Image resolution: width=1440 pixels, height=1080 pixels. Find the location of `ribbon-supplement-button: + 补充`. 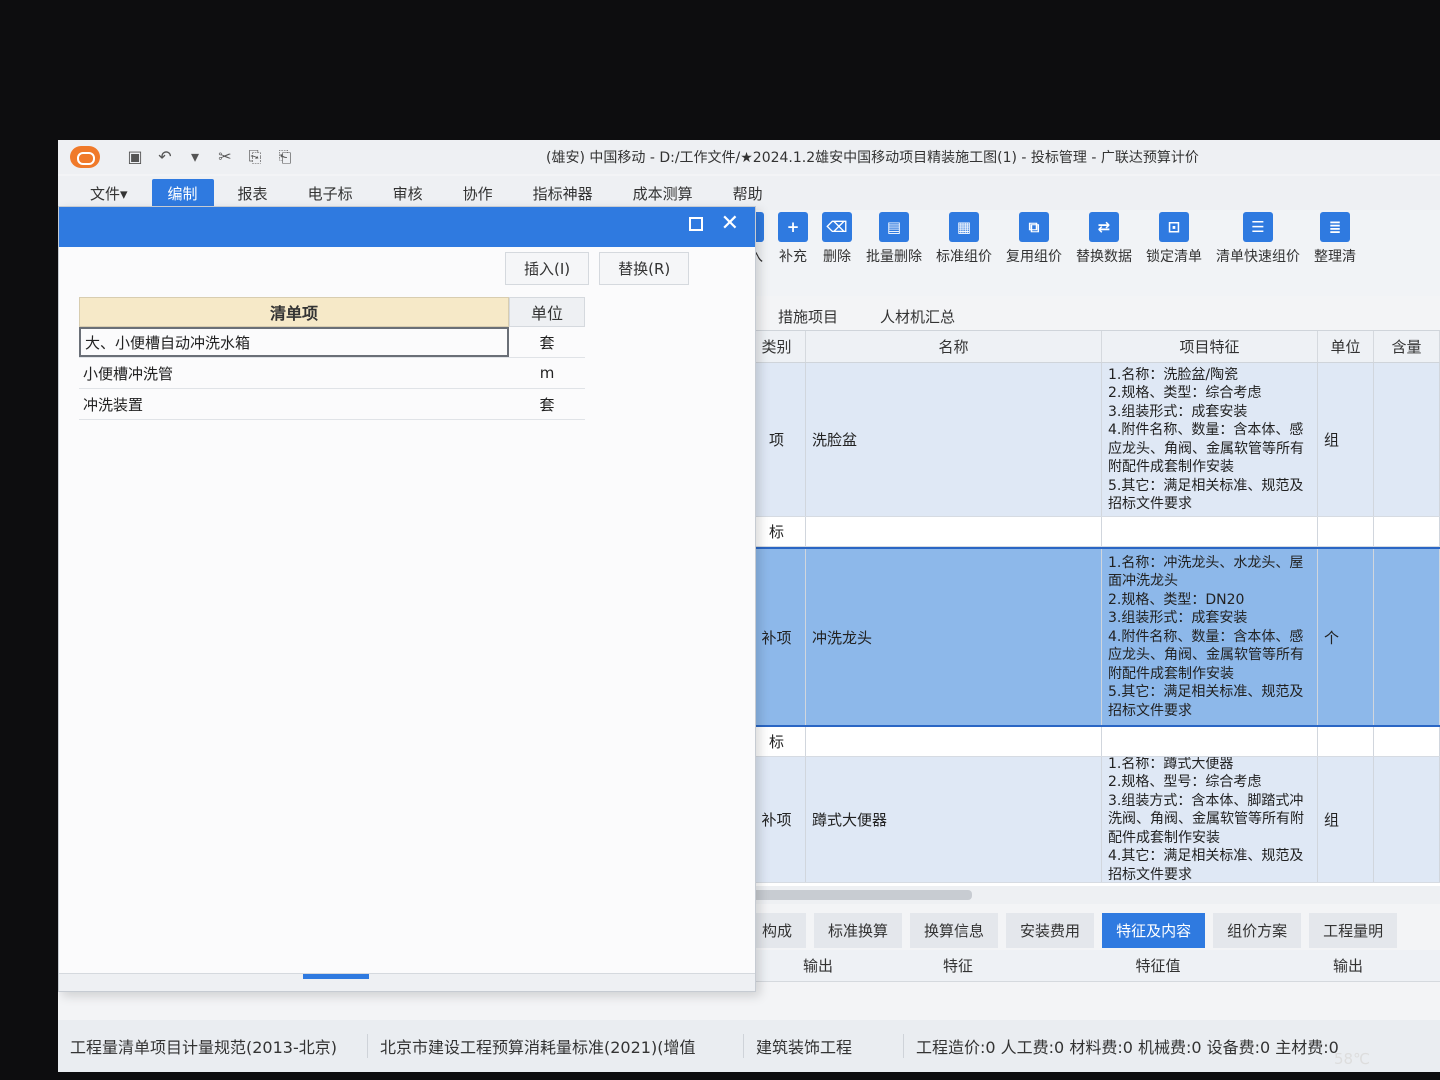

ribbon-supplement-button: + 补充 is located at coordinates (793, 238).